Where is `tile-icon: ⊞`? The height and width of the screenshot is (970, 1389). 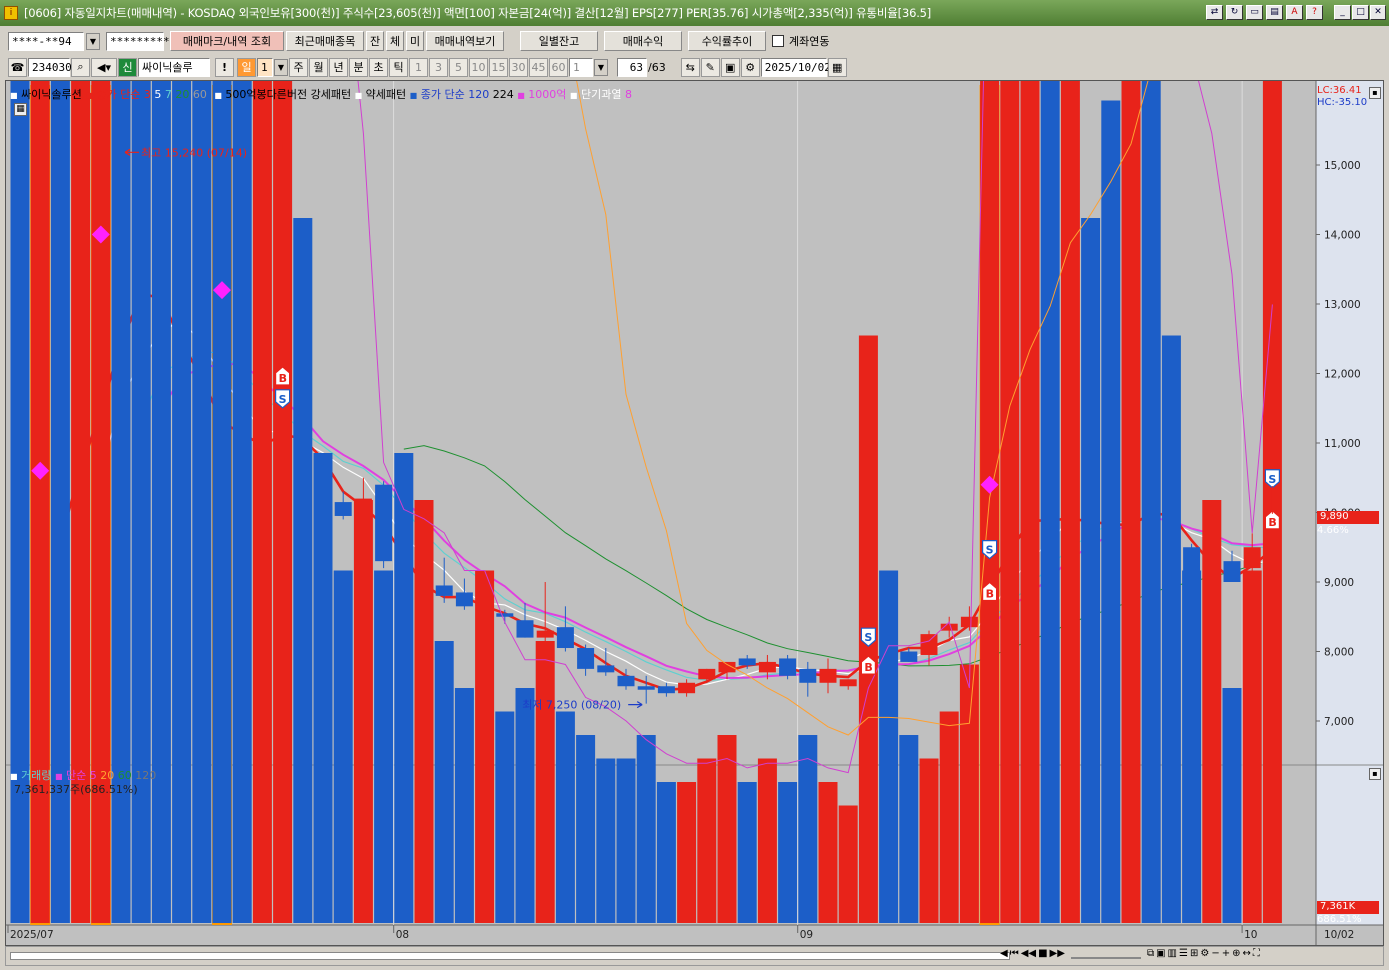 tile-icon: ⊞ is located at coordinates (1194, 953).